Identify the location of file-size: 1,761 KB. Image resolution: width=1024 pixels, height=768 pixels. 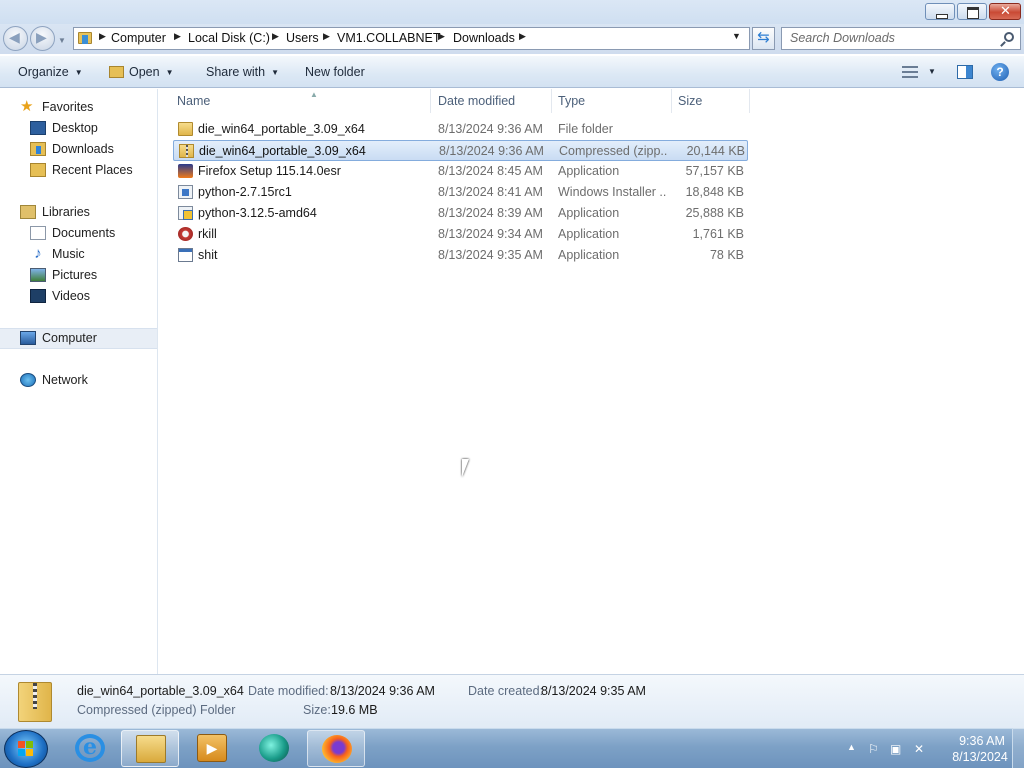
(718, 234).